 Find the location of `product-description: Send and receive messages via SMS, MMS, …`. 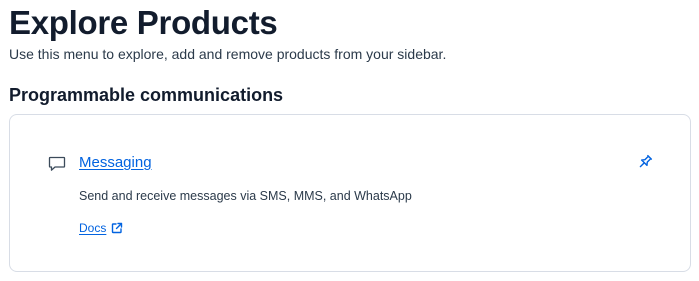

product-description: Send and receive messages via SMS, MMS, … is located at coordinates (245, 196).